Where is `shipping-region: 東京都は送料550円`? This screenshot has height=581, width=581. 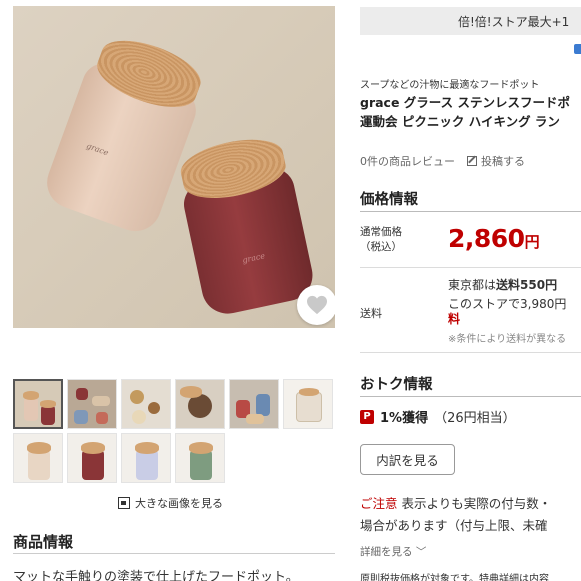 shipping-region: 東京都は送料550円 is located at coordinates (502, 284).